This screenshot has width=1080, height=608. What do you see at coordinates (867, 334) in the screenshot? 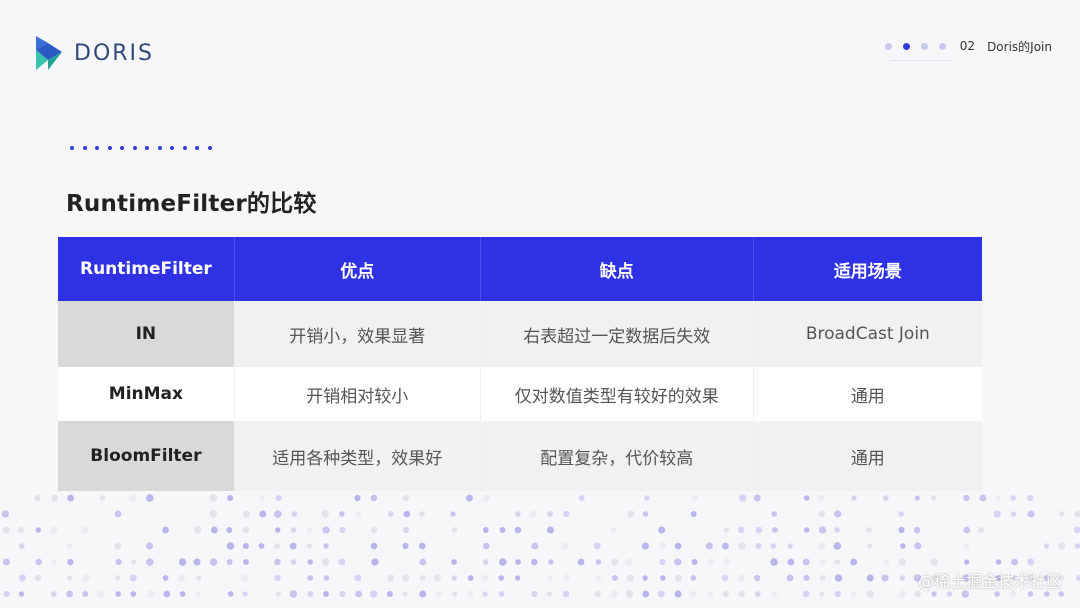
I see `table-cell: BroadCast Join` at bounding box center [867, 334].